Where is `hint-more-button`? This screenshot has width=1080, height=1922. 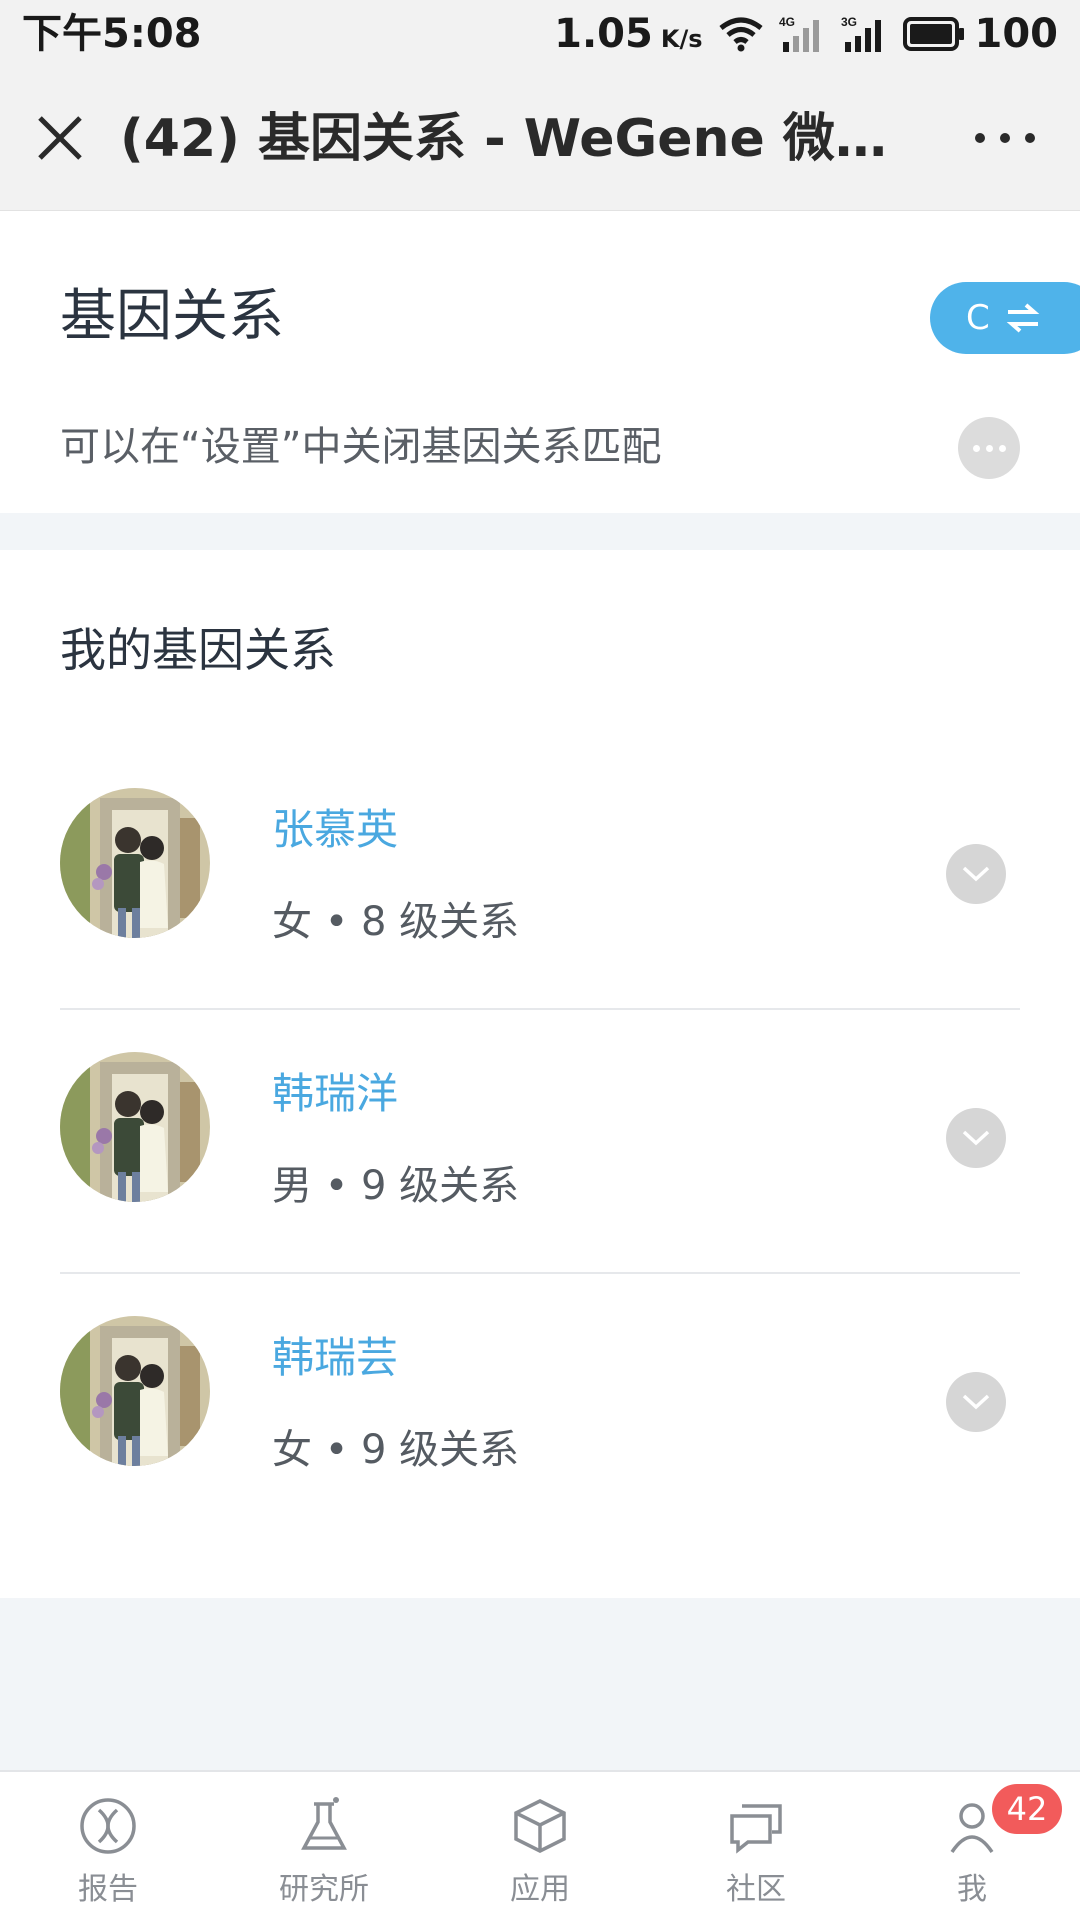
hint-more-button is located at coordinates (989, 448).